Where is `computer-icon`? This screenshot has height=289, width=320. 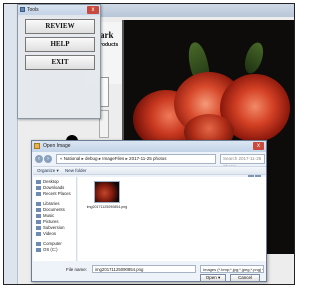 computer-icon is located at coordinates (38, 243).